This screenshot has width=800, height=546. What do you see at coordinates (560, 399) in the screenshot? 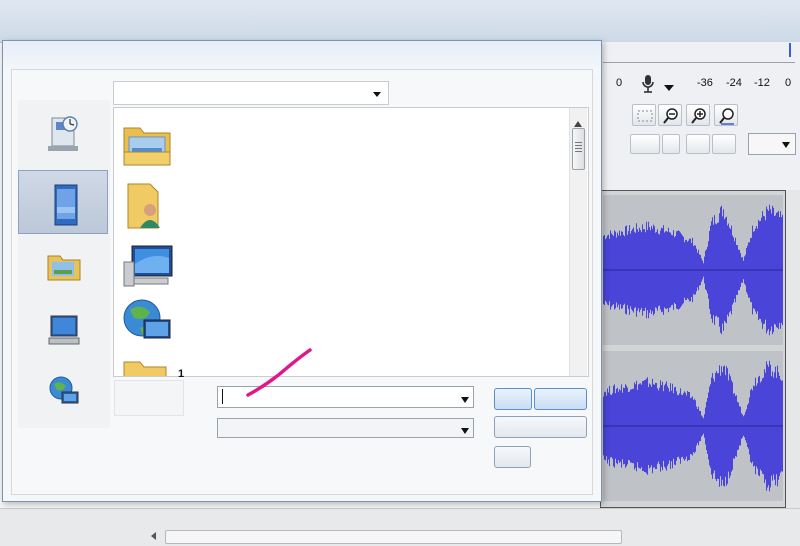
I see `open-options-button` at bounding box center [560, 399].